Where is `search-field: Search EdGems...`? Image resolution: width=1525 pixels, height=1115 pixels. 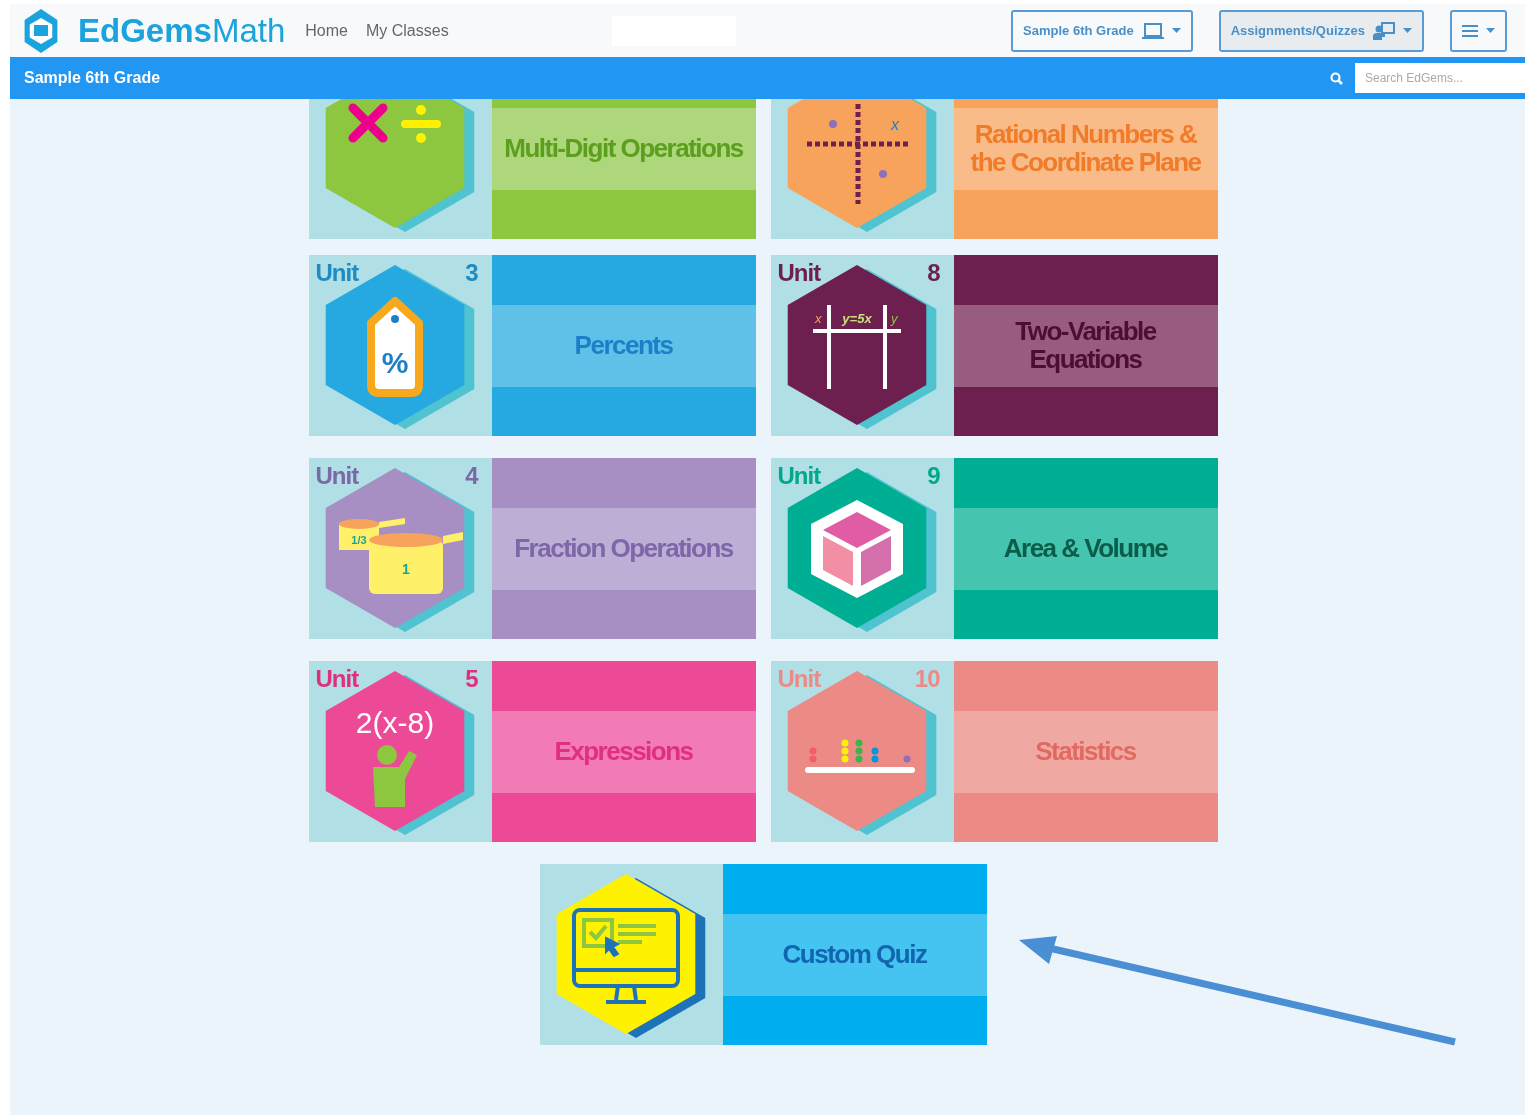 search-field: Search EdGems... is located at coordinates (1440, 78).